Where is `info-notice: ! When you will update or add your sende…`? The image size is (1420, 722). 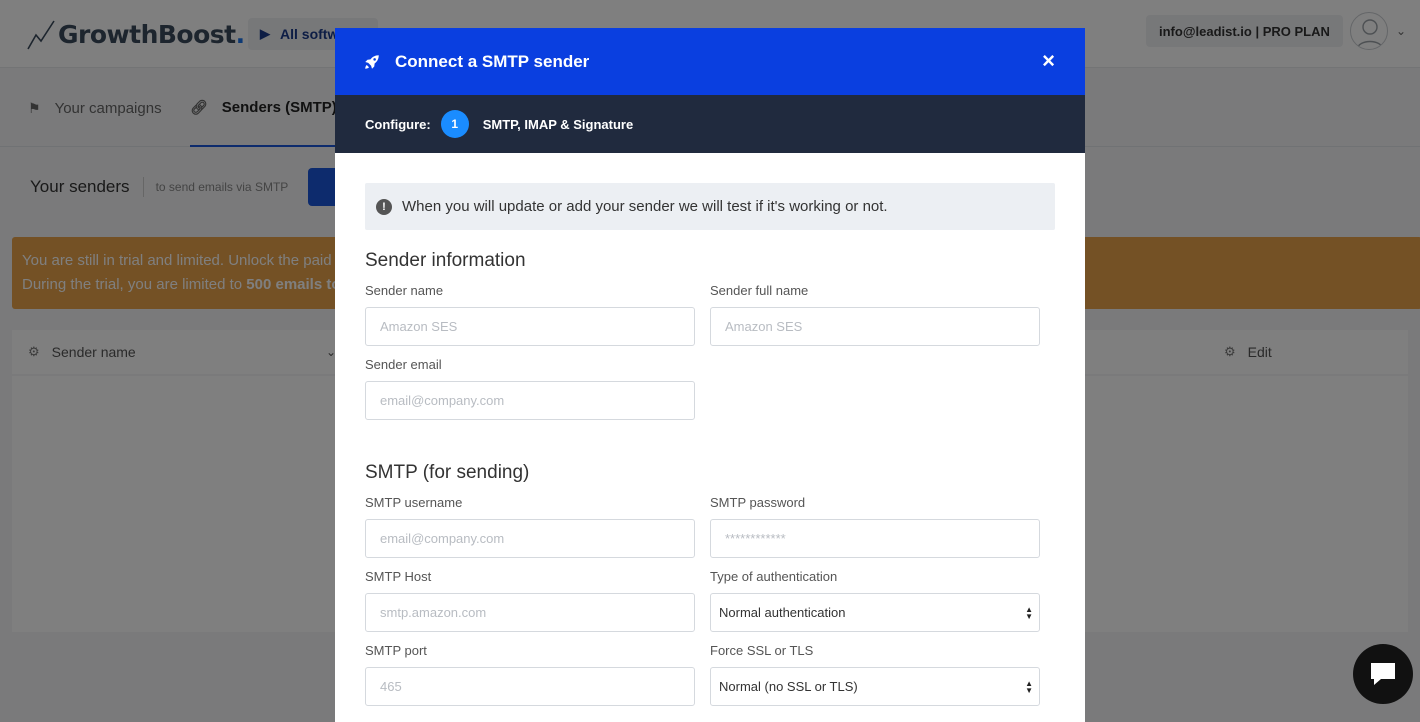 info-notice: ! When you will update or add your sende… is located at coordinates (710, 206).